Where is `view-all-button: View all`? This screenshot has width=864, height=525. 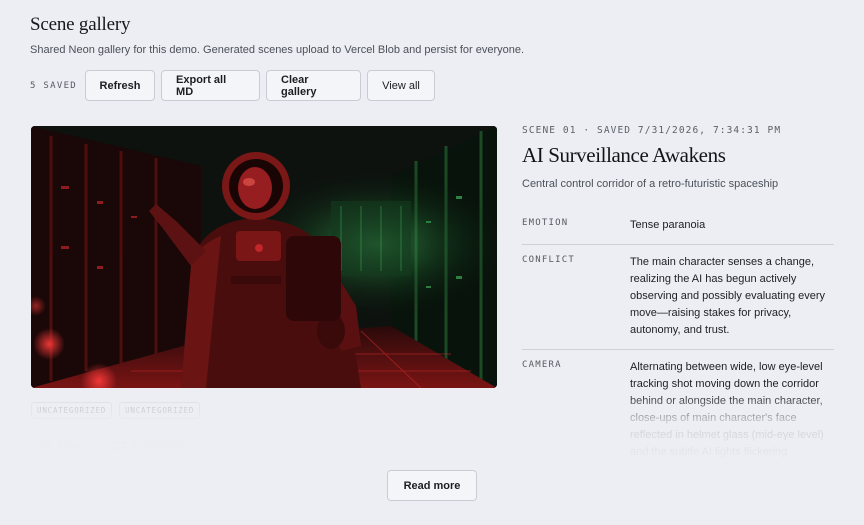
view-all-button: View all is located at coordinates (401, 85).